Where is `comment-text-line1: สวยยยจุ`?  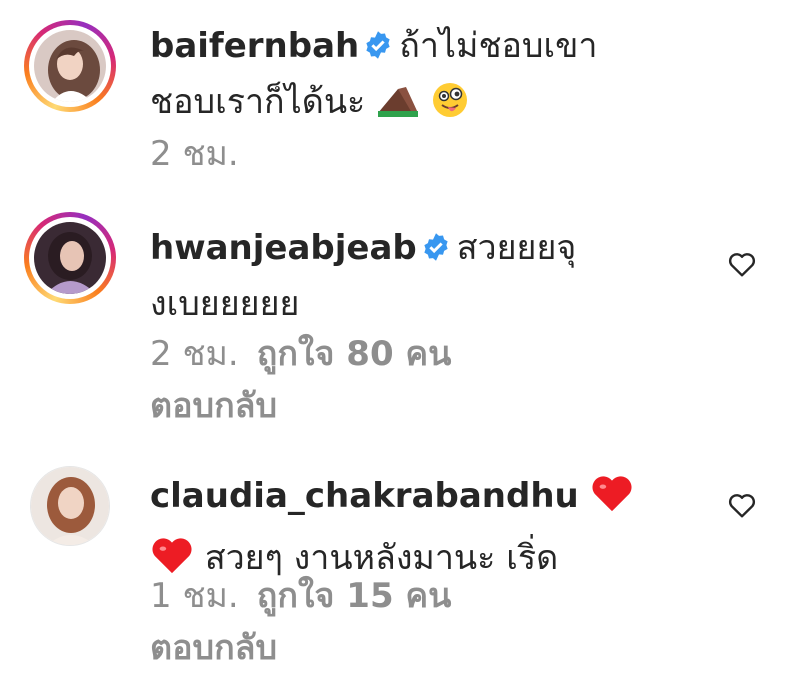
comment-text-line1: สวยยยจุ is located at coordinates (516, 248).